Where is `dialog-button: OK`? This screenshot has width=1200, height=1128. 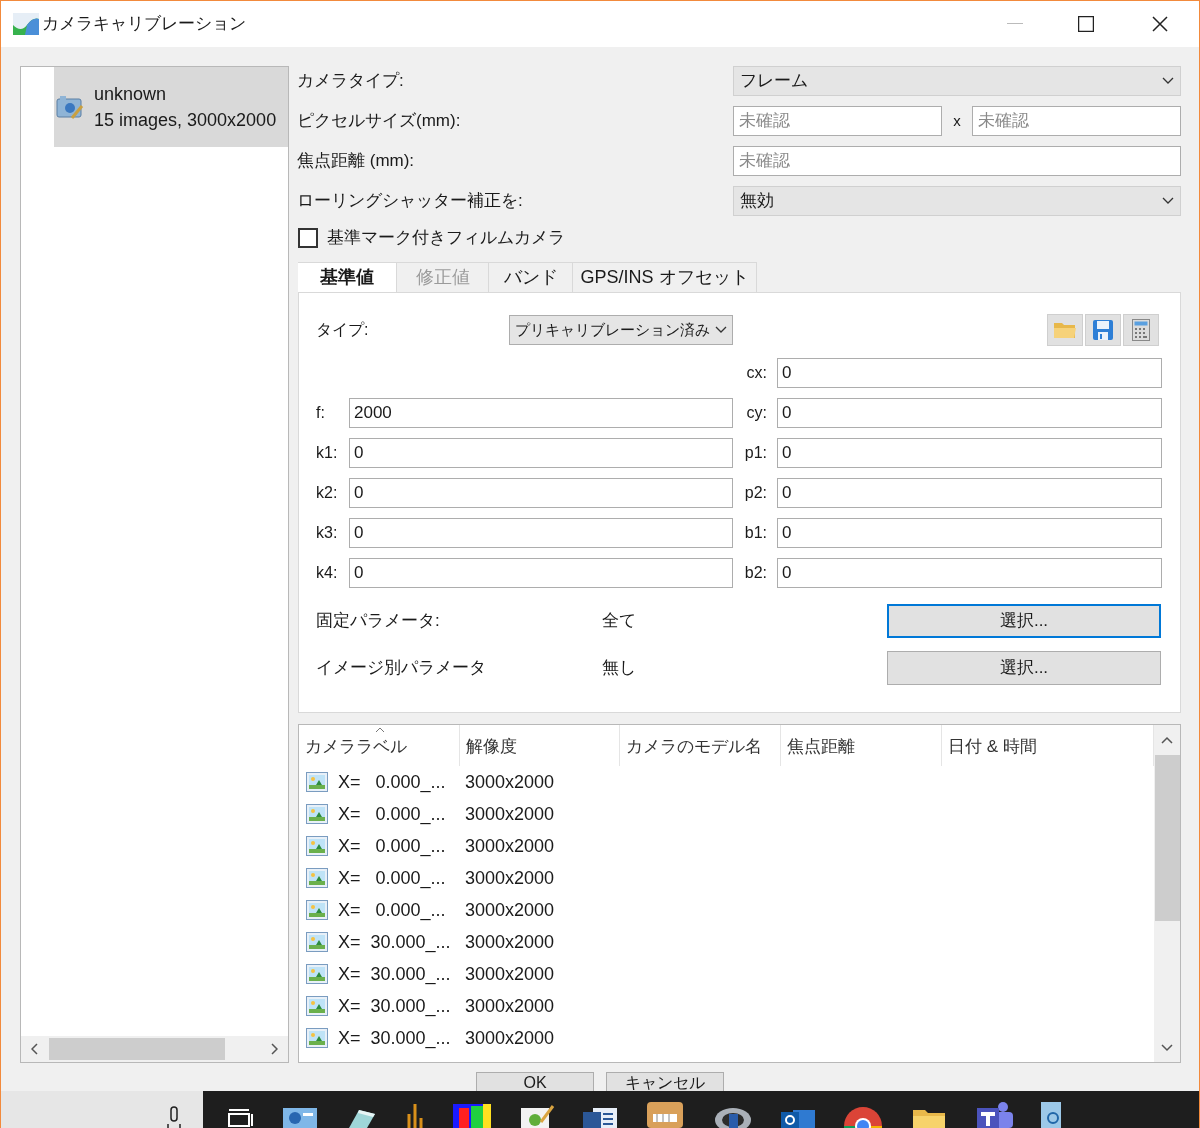 dialog-button: OK is located at coordinates (535, 1081).